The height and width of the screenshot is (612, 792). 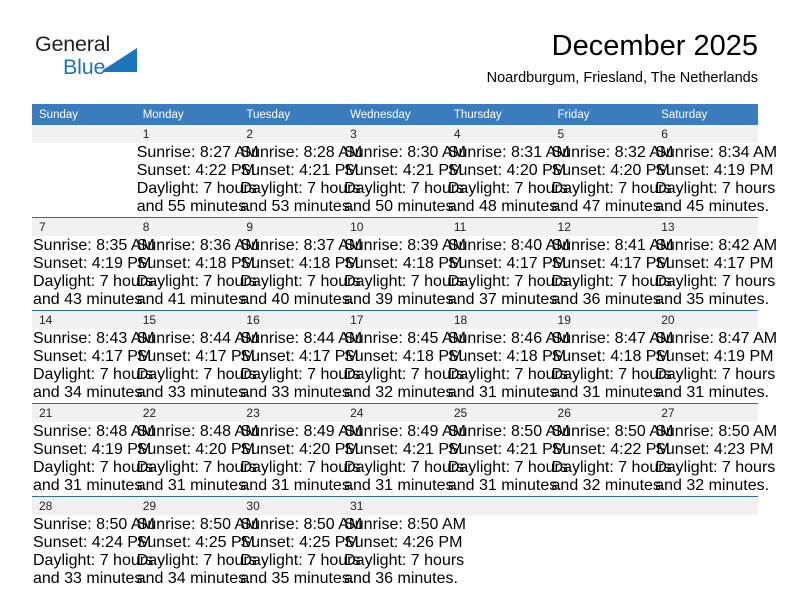 What do you see at coordinates (405, 431) in the screenshot?
I see `day-sunrise-text: Sunrise: 8:49 AM` at bounding box center [405, 431].